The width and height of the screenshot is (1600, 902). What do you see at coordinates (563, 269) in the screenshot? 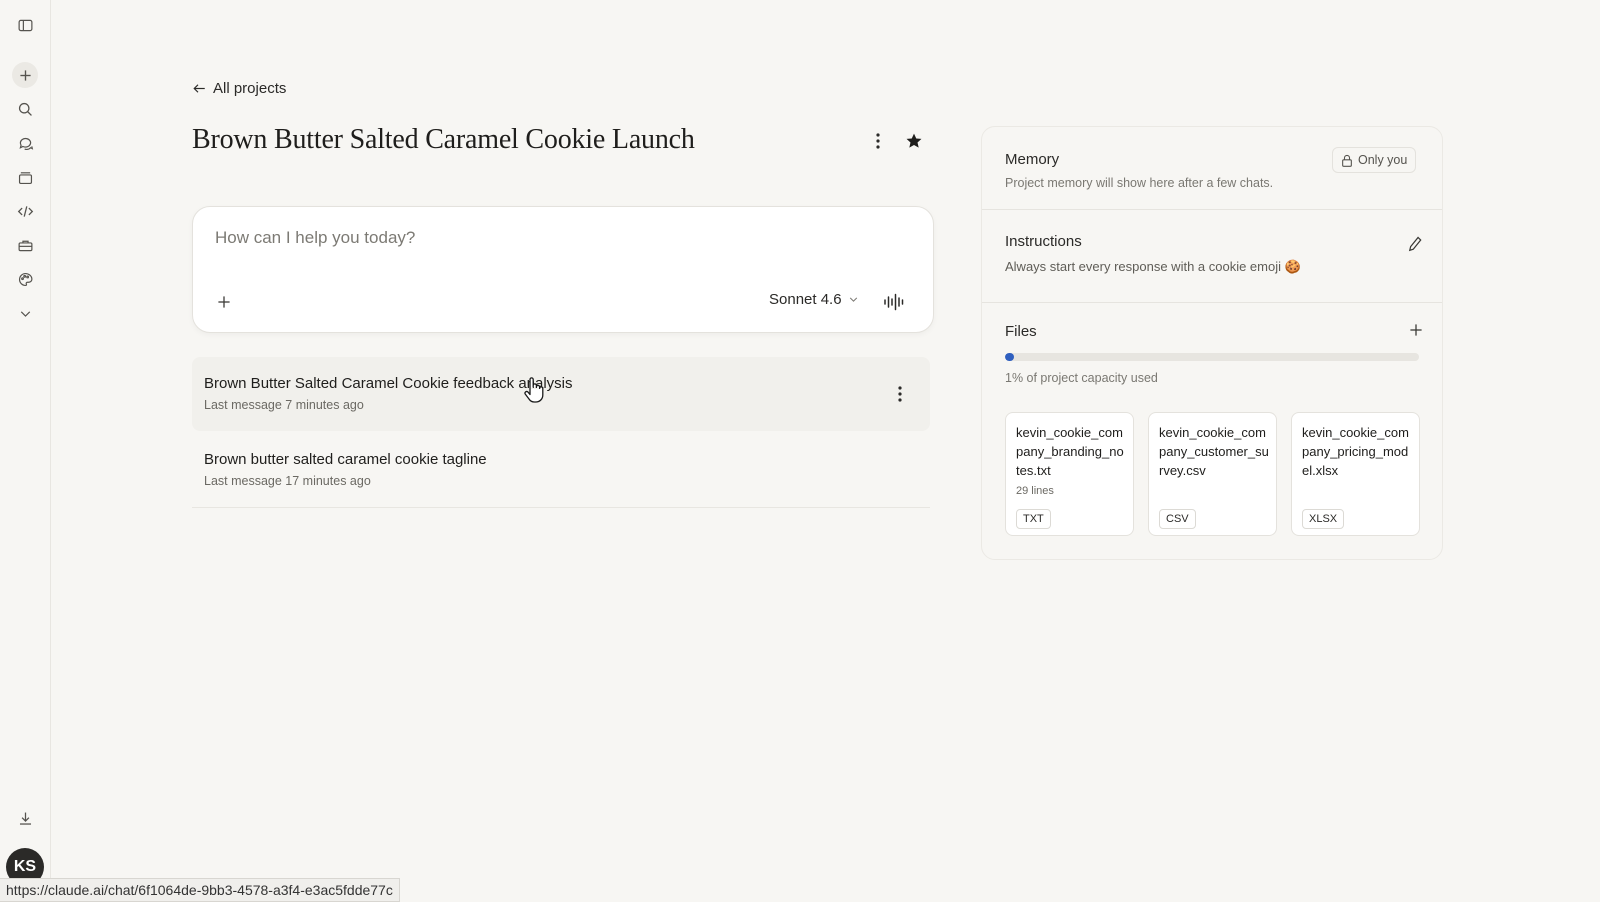
I see `chat-composer: Sonnet 4.6` at bounding box center [563, 269].